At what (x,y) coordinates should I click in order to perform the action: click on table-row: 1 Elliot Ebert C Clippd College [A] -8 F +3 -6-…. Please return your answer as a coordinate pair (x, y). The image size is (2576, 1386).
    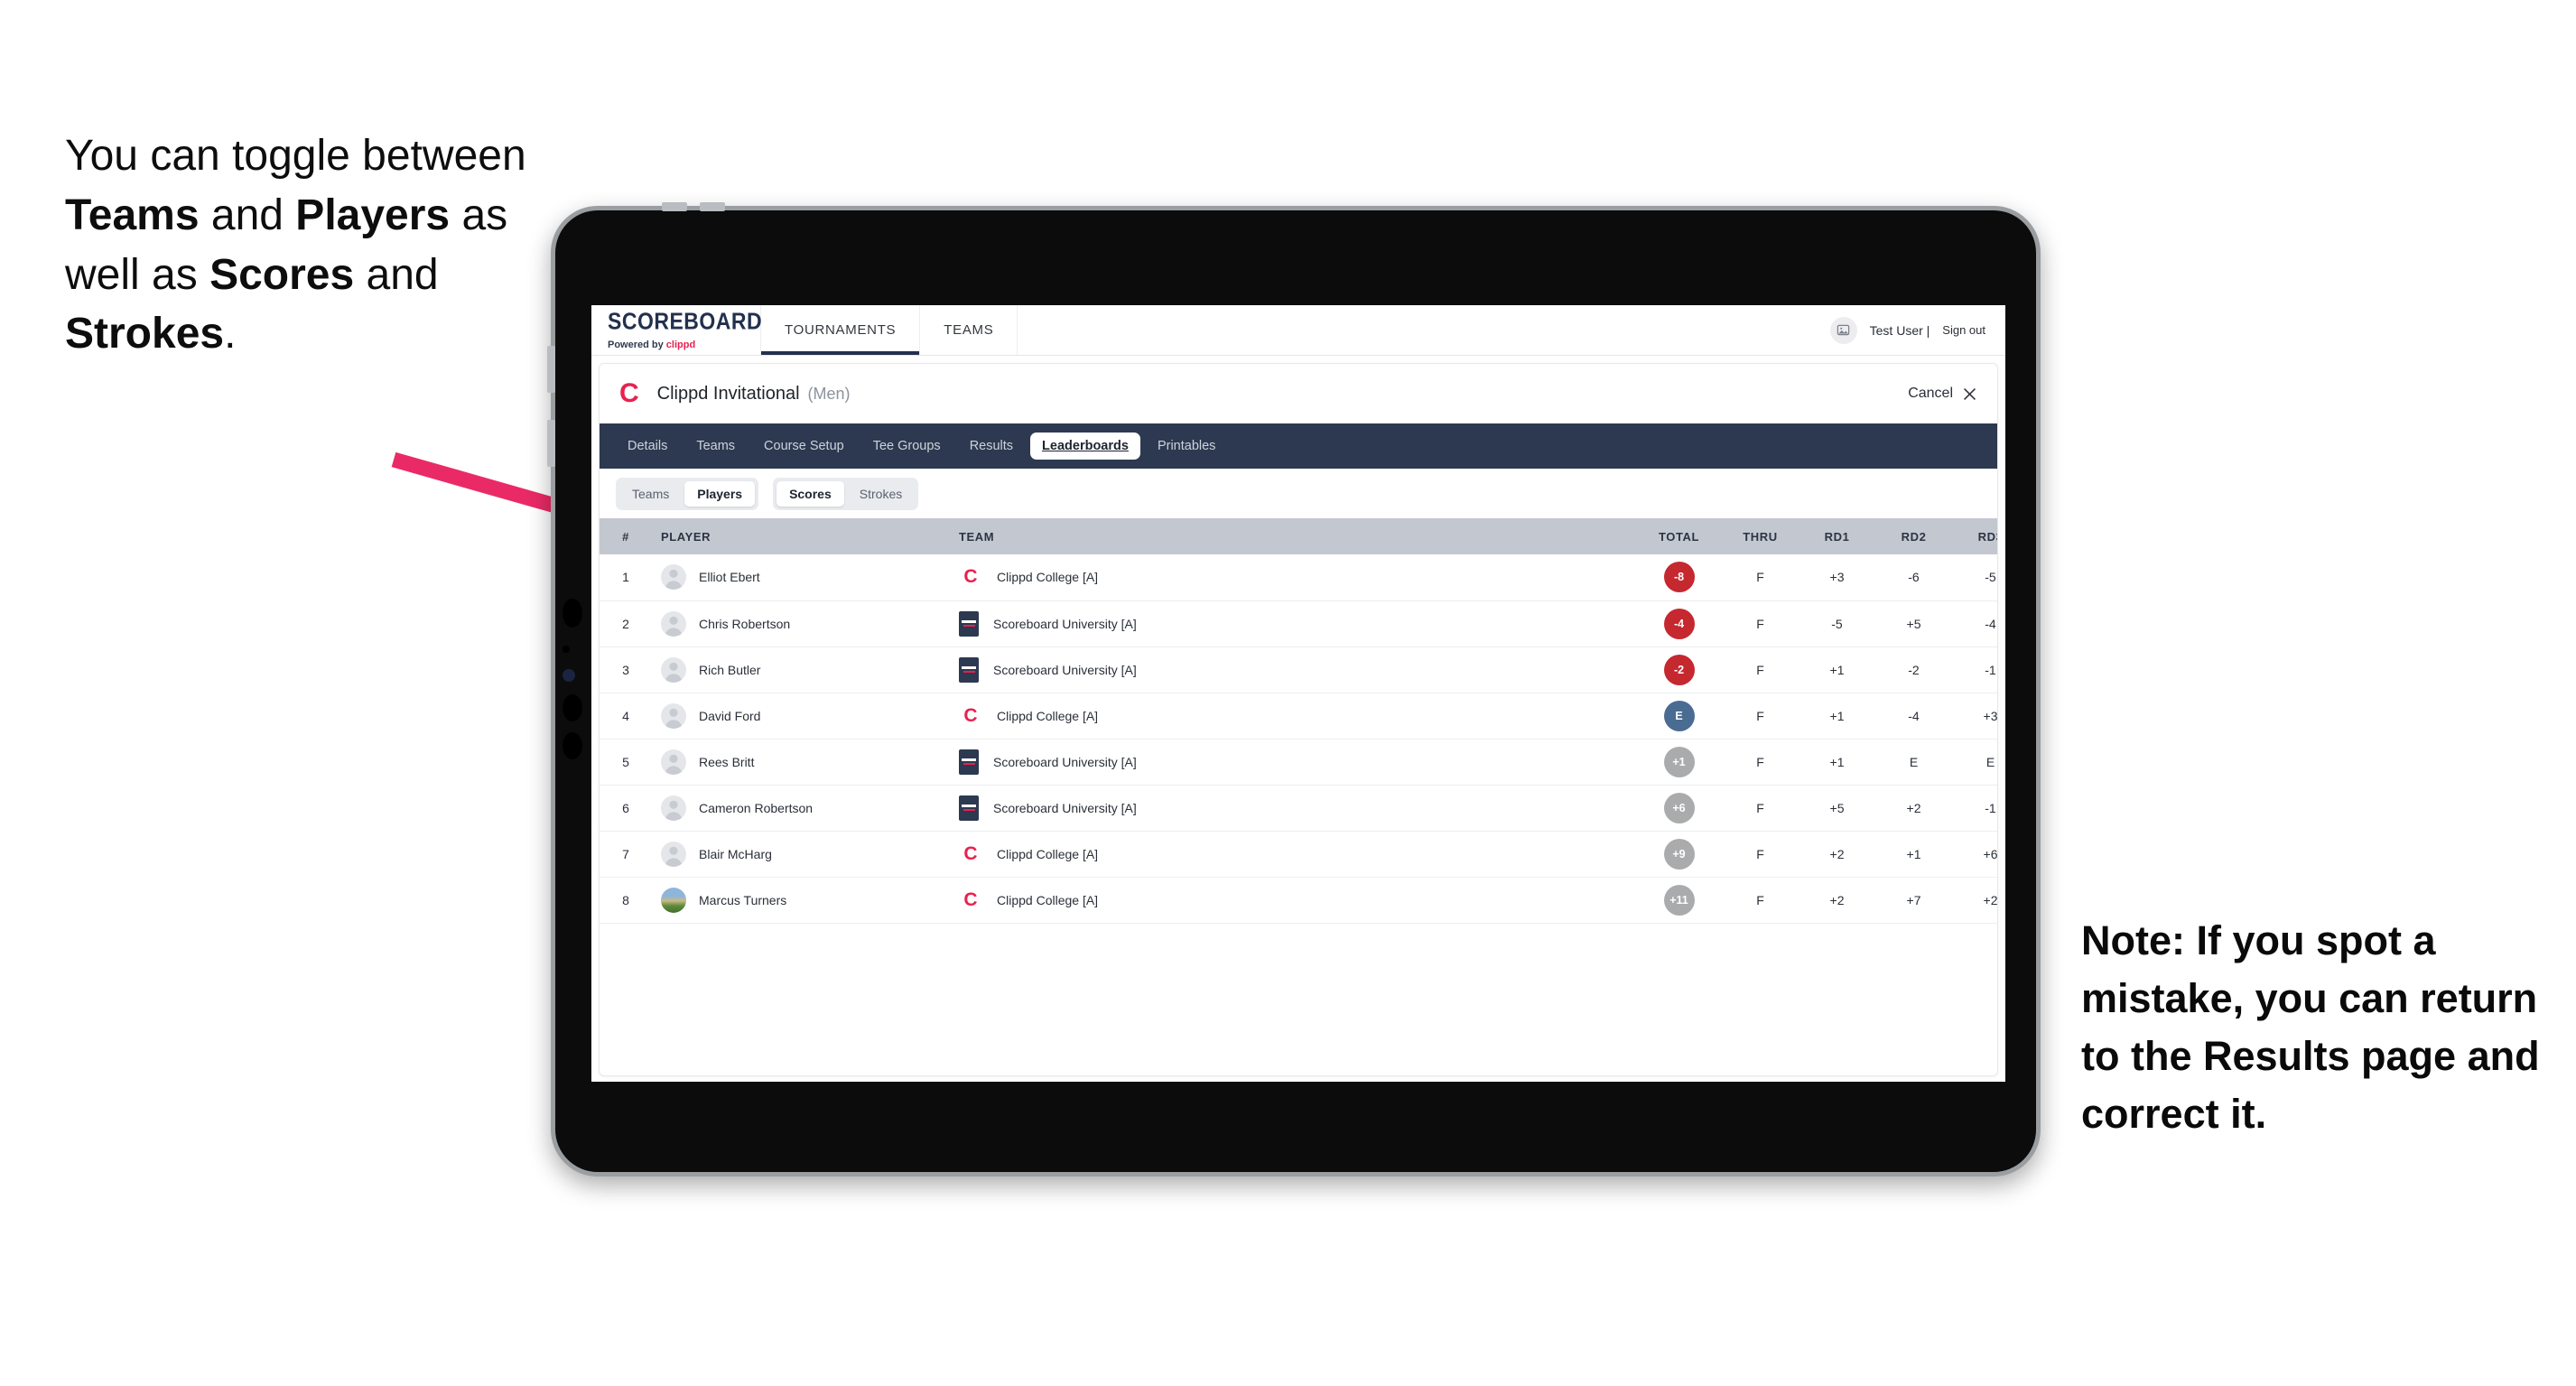
    Looking at the image, I should click on (1298, 577).